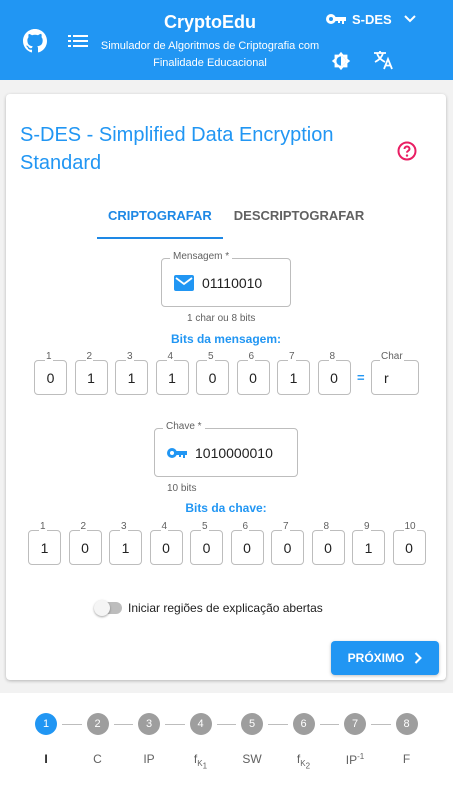  Describe the element at coordinates (407, 151) in the screenshot. I see `help-icon` at that location.